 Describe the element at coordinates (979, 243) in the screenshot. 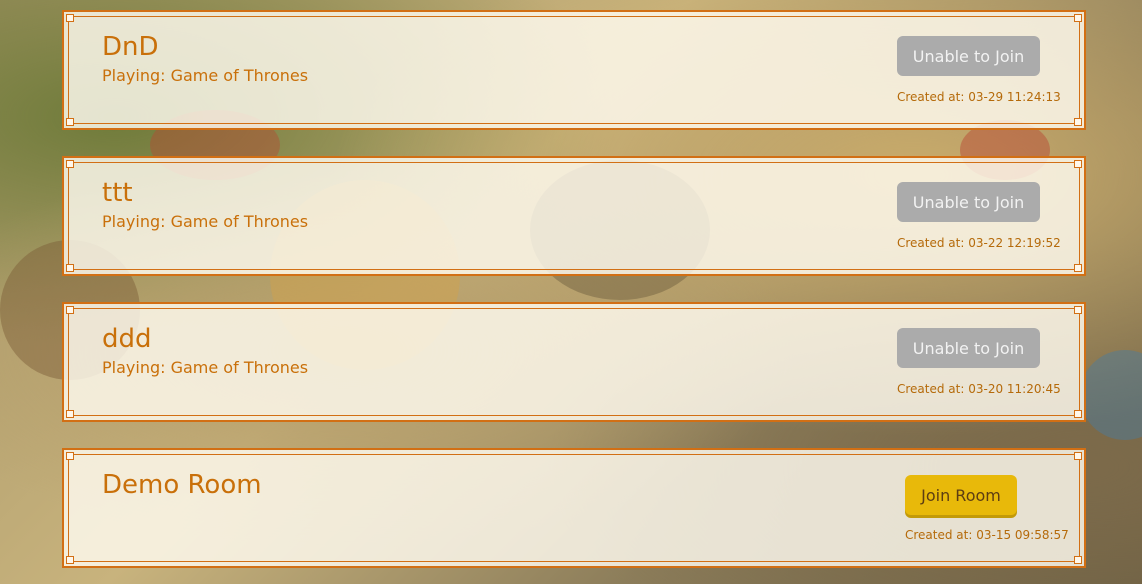

I see `room-created-at: Created at: 03-22 12:19:52` at that location.